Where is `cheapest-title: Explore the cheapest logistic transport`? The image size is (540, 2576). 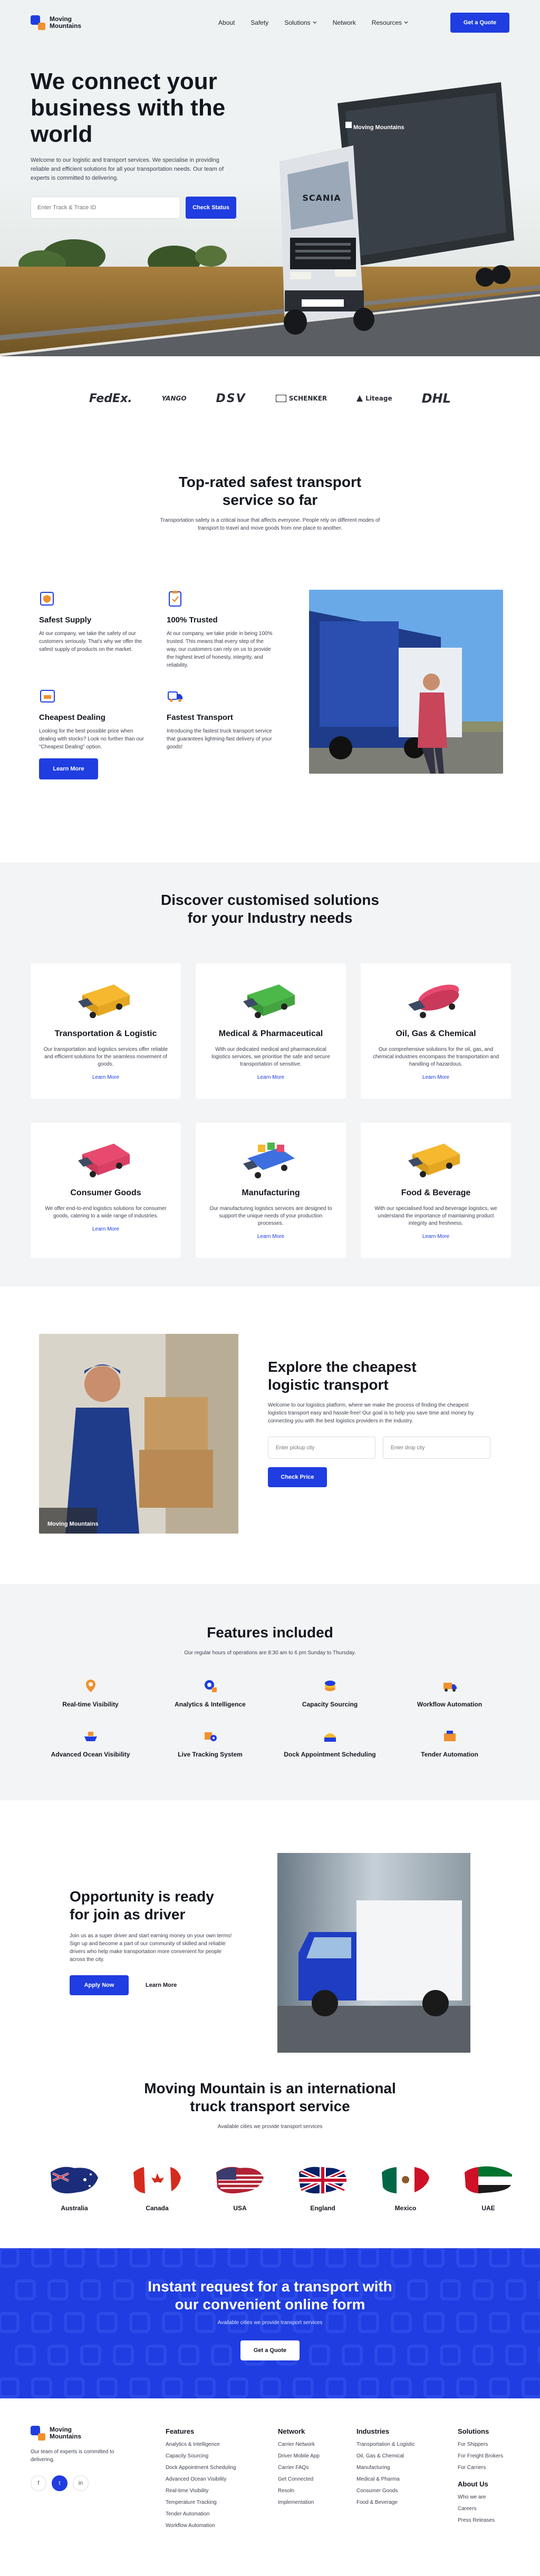
cheapest-title: Explore the cheapest logistic transport is located at coordinates (384, 1376).